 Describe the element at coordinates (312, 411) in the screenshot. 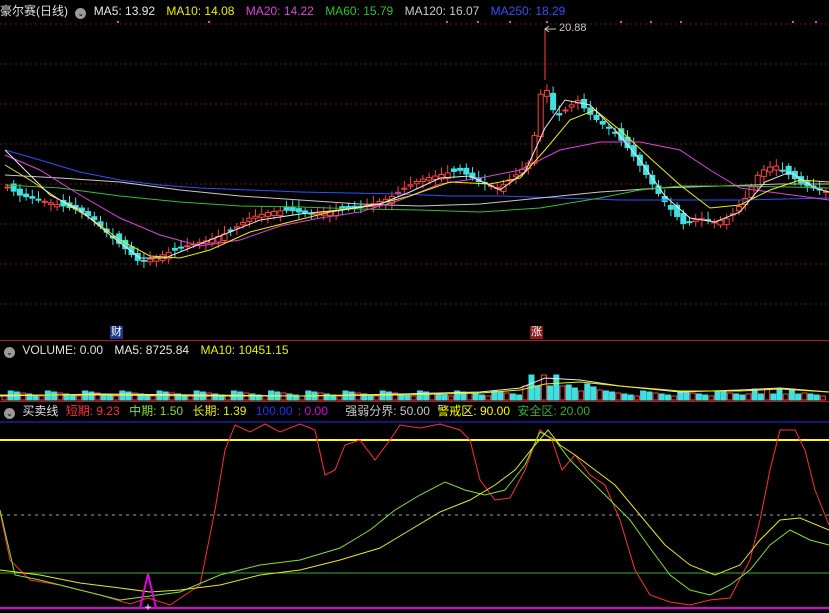

I see `indicator-0: : 0.00` at that location.